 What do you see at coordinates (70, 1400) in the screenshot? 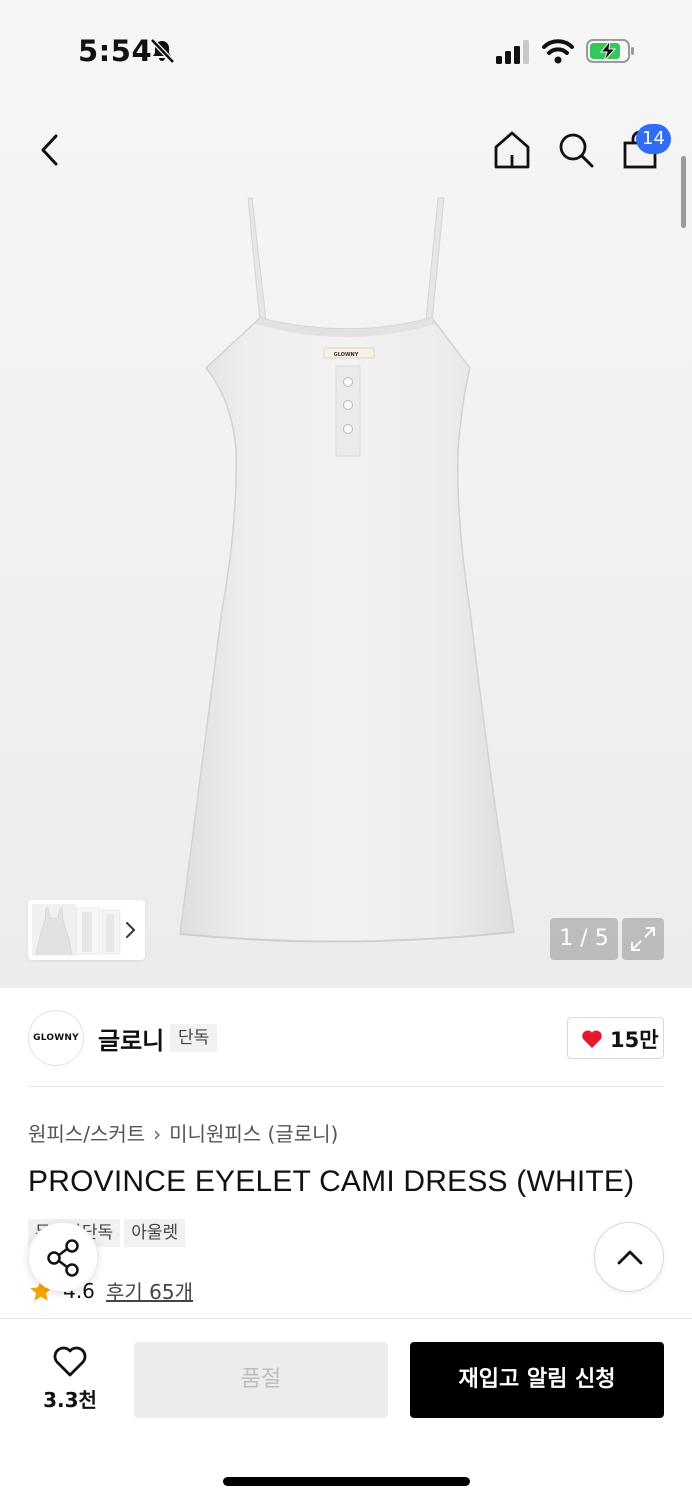
I see `wishlist-count: 3.3천` at bounding box center [70, 1400].